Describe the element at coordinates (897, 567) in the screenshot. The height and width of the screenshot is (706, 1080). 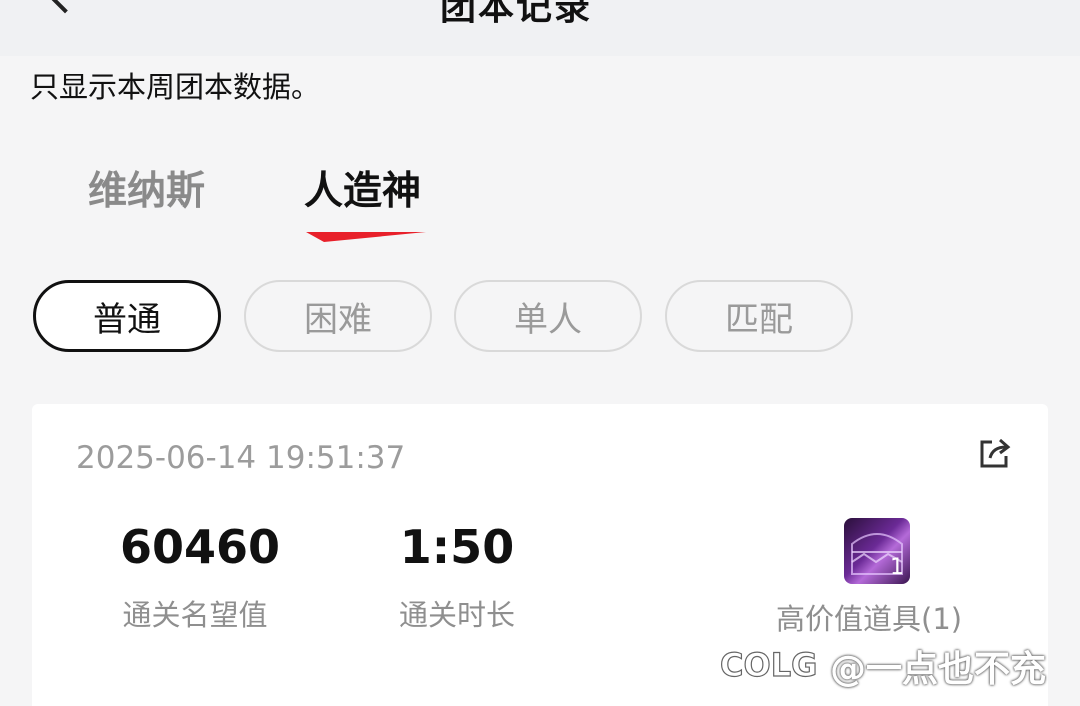
I see `item-count: 1` at that location.